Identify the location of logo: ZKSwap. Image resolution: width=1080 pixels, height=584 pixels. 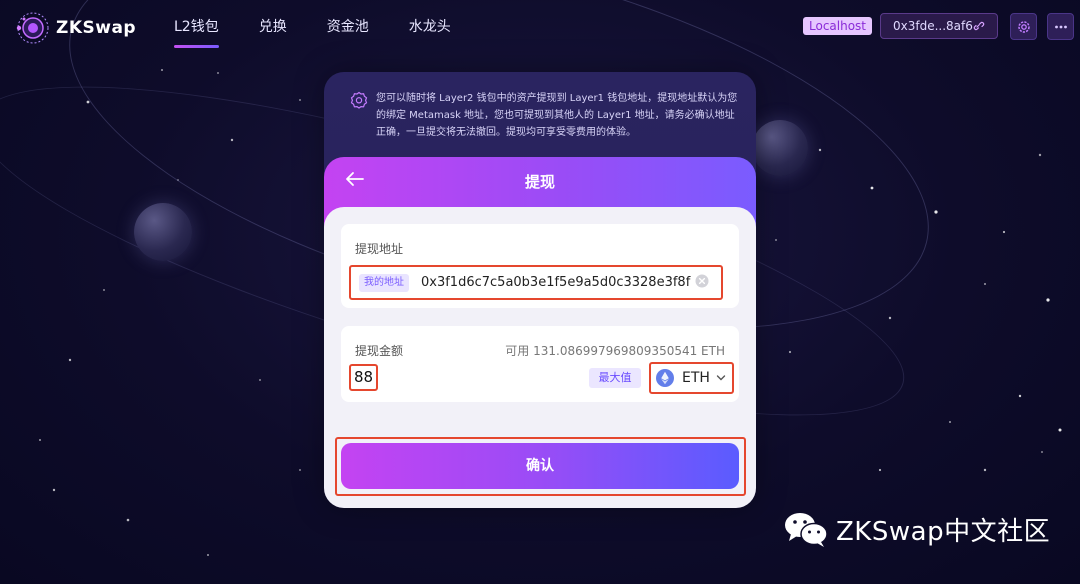
(75, 28).